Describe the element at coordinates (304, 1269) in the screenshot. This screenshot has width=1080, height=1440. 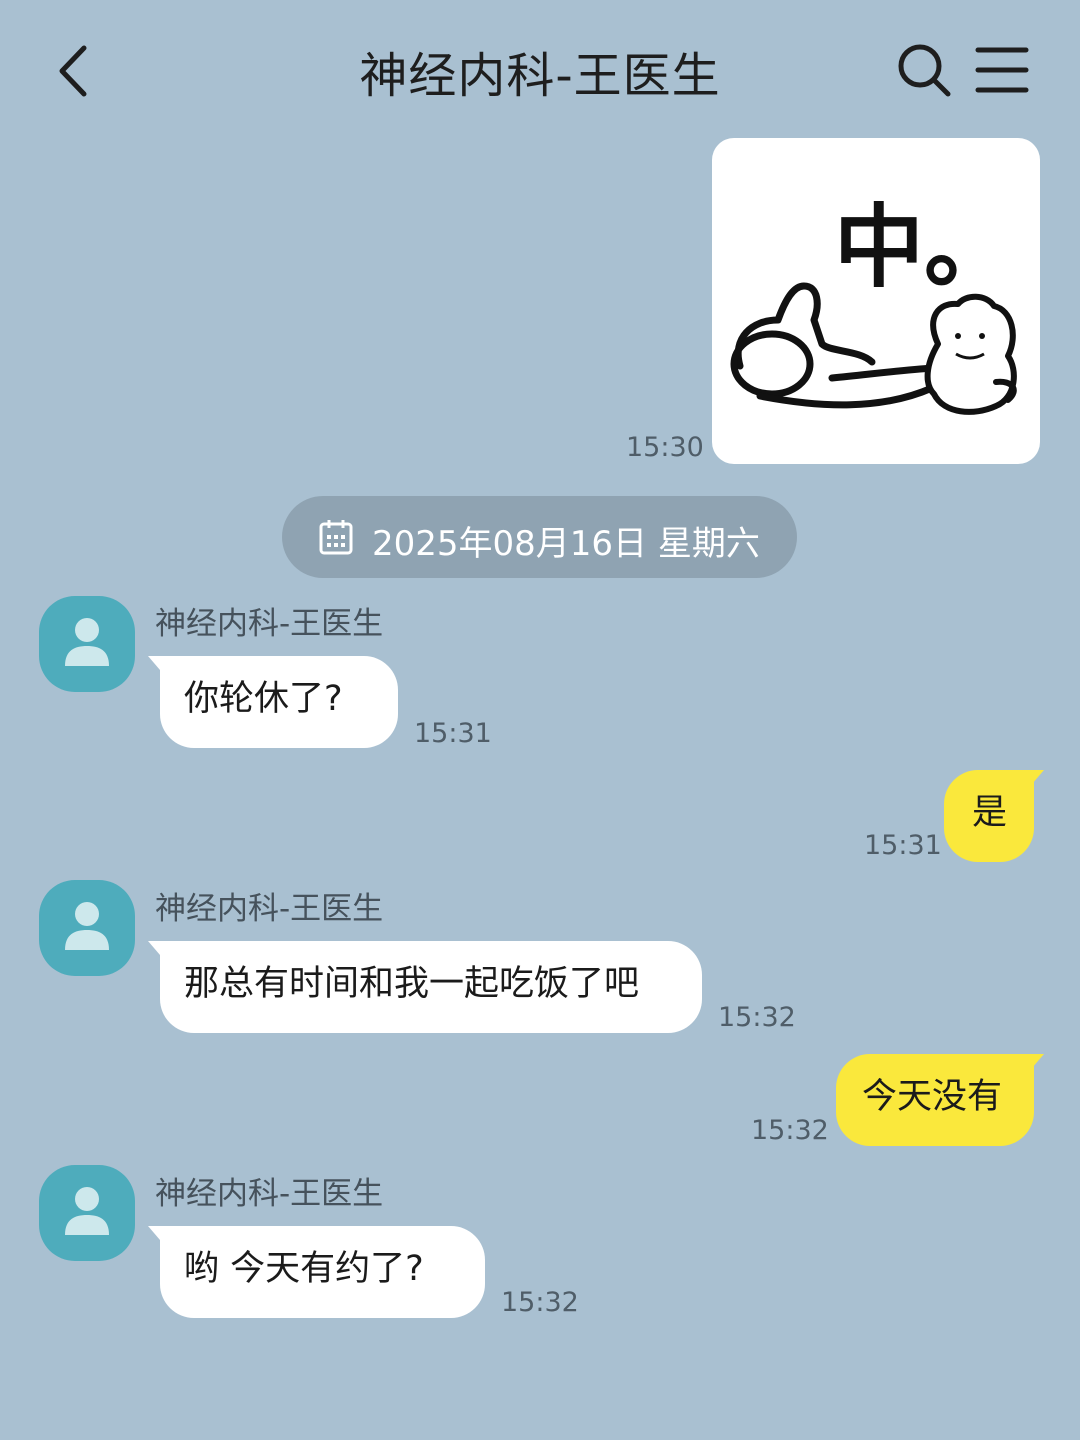
I see `message-text: 哟 今天有约了?` at that location.